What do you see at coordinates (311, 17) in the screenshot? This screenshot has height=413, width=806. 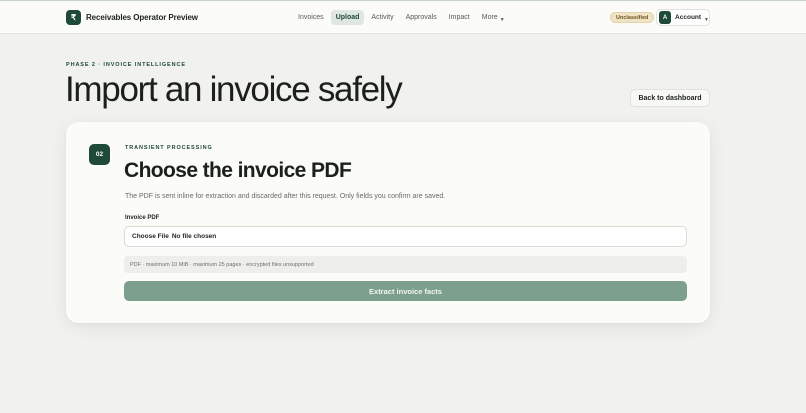 I see `nav-invoices: Invoices` at bounding box center [311, 17].